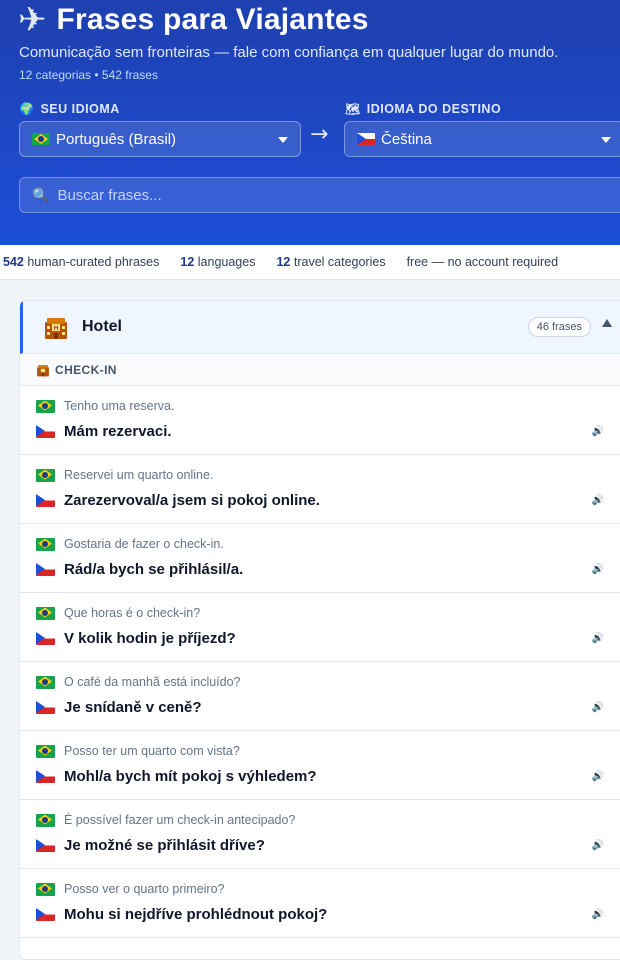  What do you see at coordinates (144, 889) in the screenshot?
I see `phrase-source: Posso ver o quarto primeiro?` at bounding box center [144, 889].